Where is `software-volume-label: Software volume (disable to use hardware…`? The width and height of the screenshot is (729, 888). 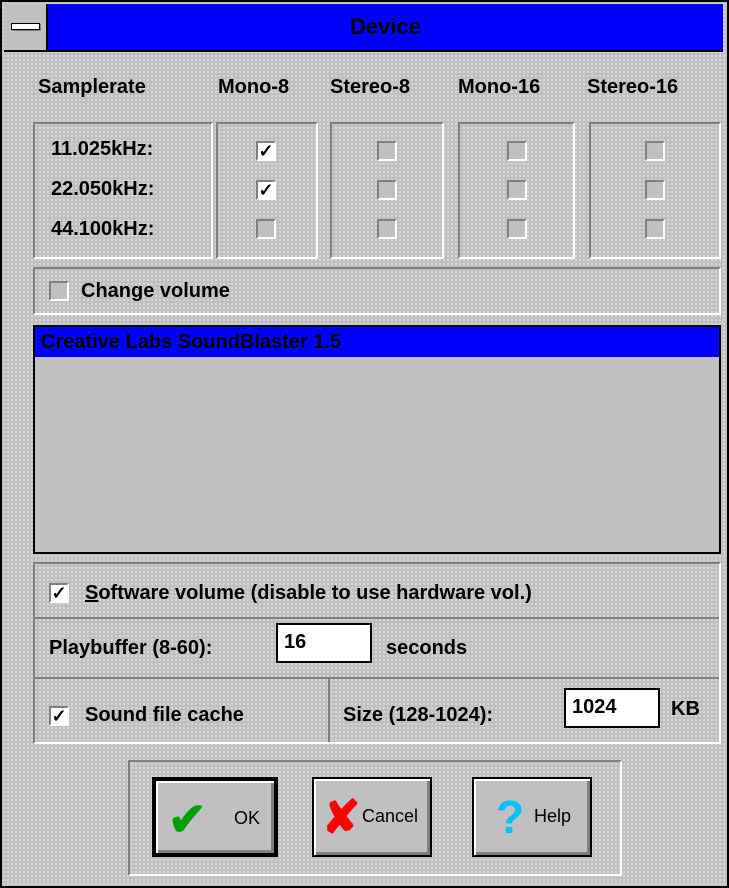
software-volume-label: Software volume (disable to use hardware… is located at coordinates (308, 593).